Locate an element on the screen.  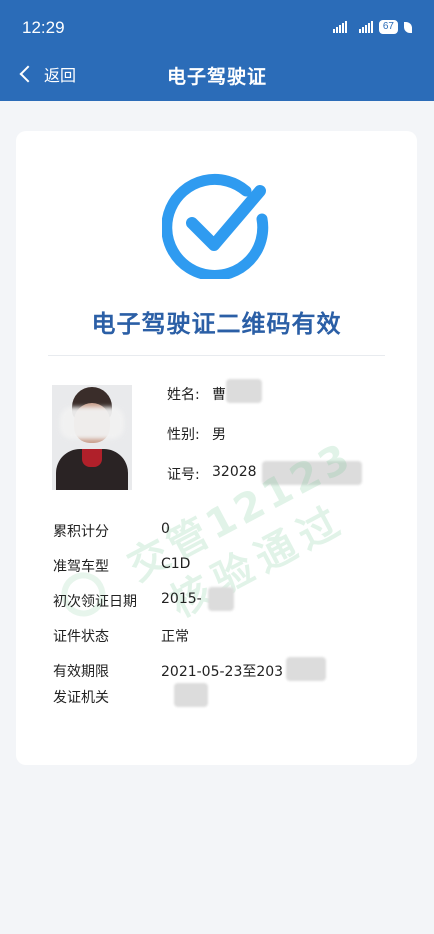
redacted-authority is located at coordinates (191, 695).